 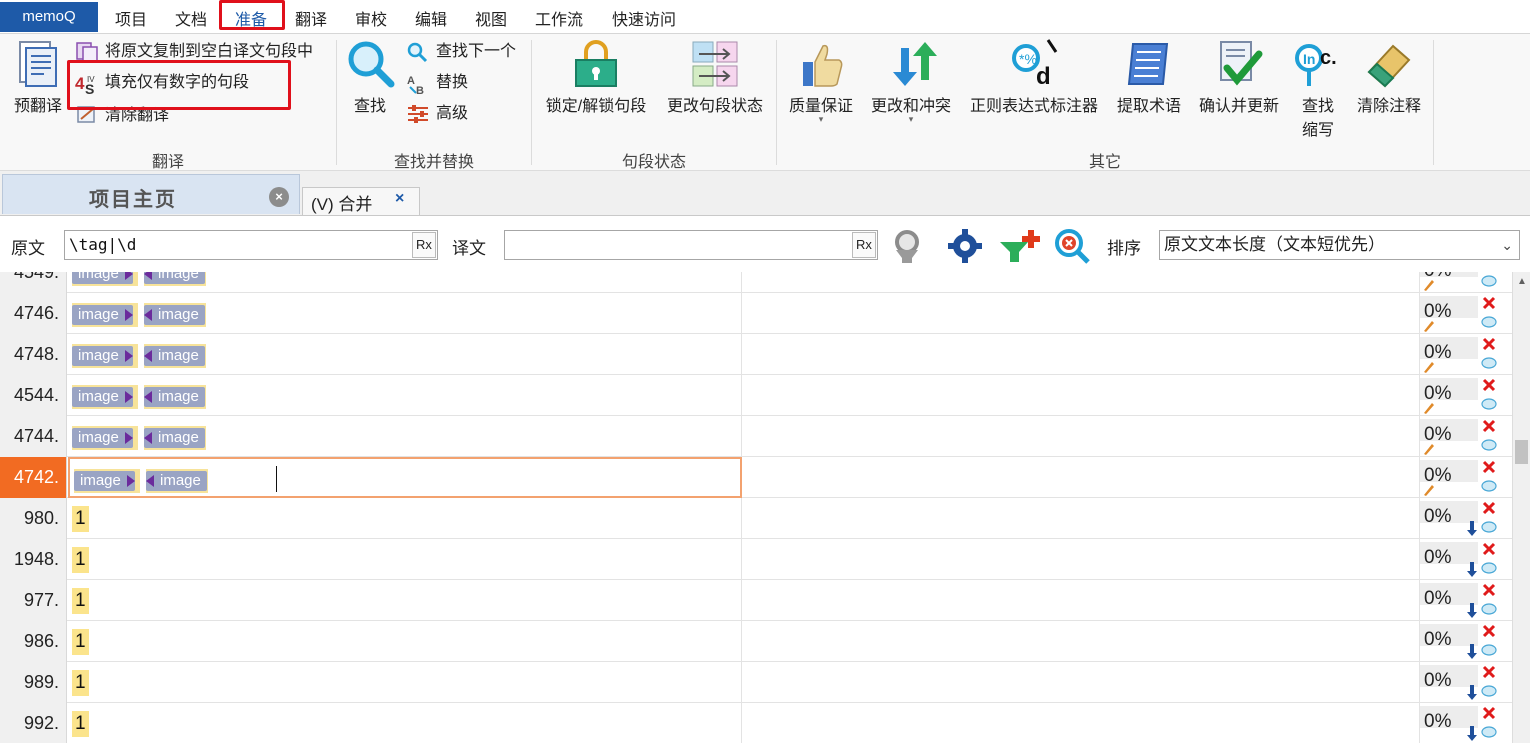 What do you see at coordinates (1239, 77) in the screenshot?
I see `confirm-update-button: 确认并更新` at bounding box center [1239, 77].